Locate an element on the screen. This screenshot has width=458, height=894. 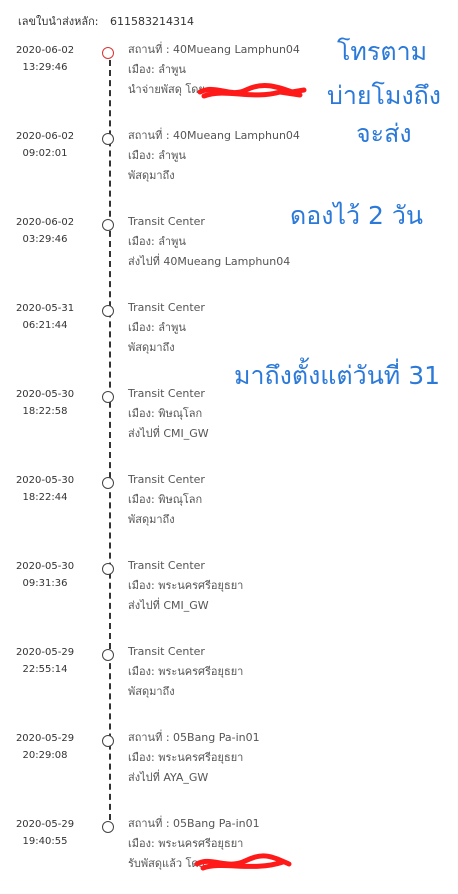
event-datetime: 2020-06-02 09:02:01 is located at coordinates (45, 145).